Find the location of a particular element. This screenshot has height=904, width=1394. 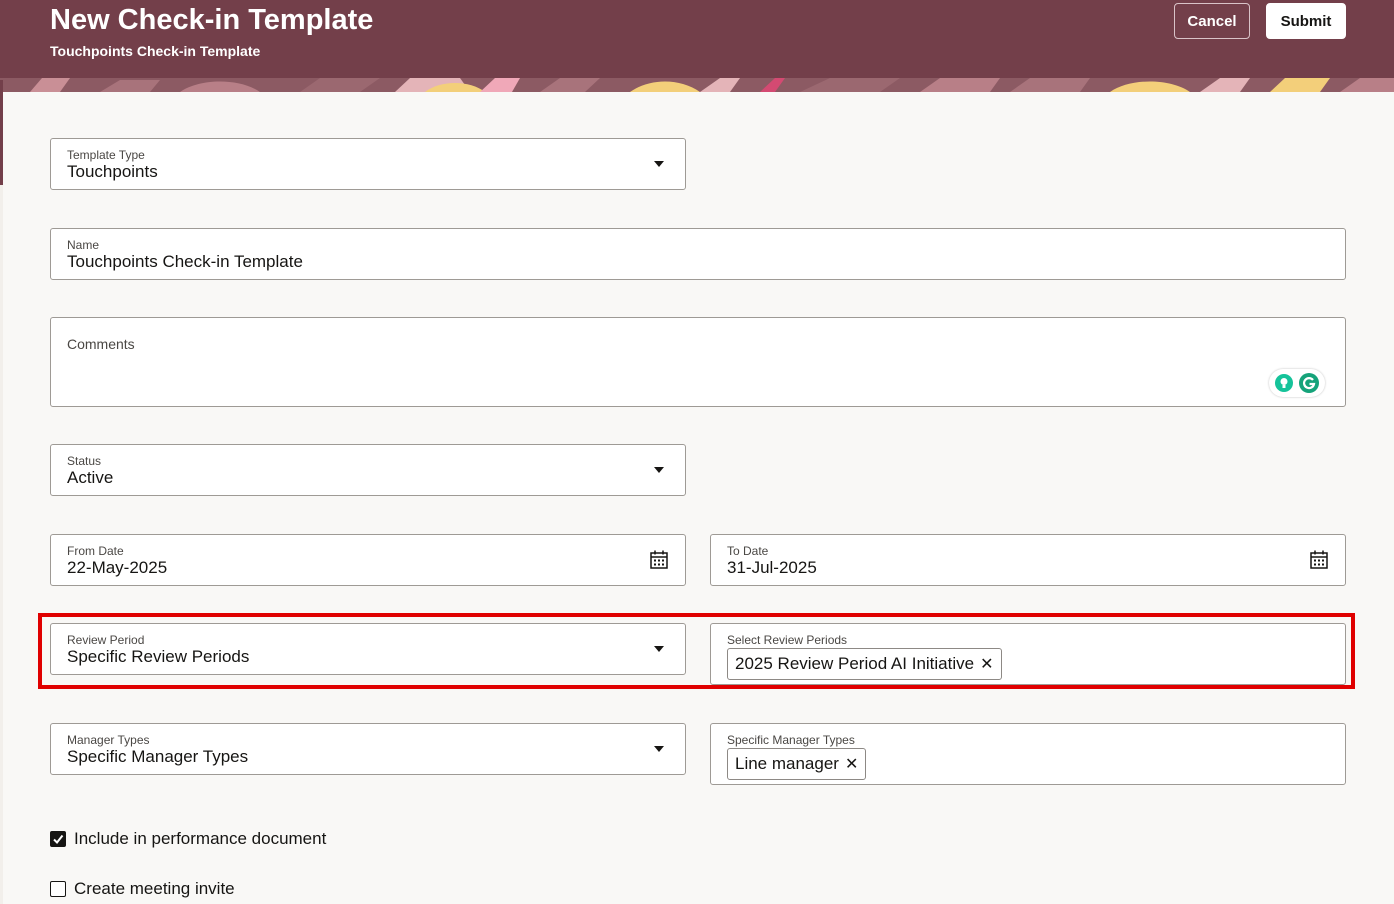

submit-button: Submit is located at coordinates (1306, 21).